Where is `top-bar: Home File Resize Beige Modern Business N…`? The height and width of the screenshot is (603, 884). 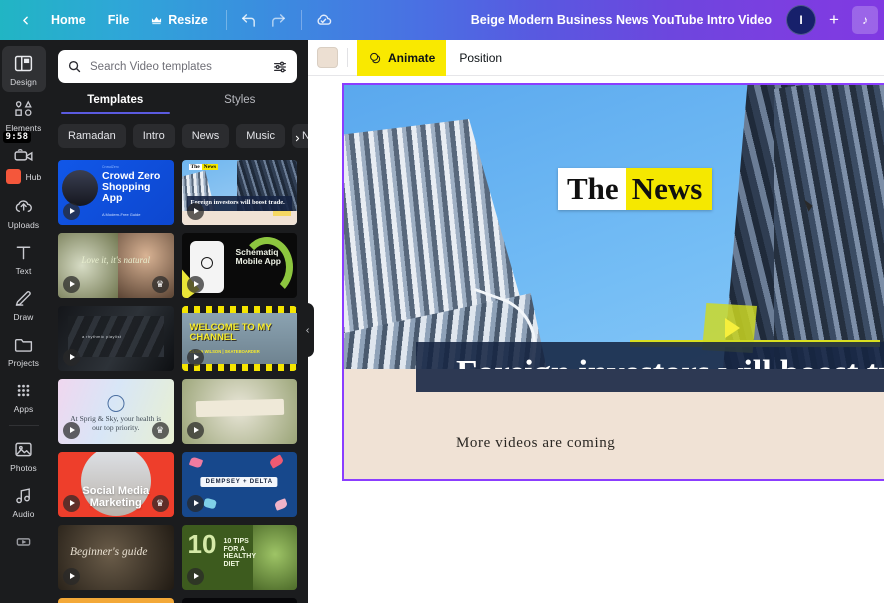
top-bar: Home File Resize Beige Modern Business N… is located at coordinates (442, 20).